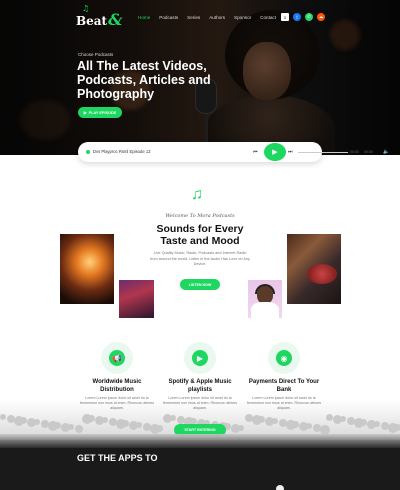 Image resolution: width=400 pixels, height=490 pixels. I want to click on hero-kicker: Choose Podcasts, so click(96, 54).